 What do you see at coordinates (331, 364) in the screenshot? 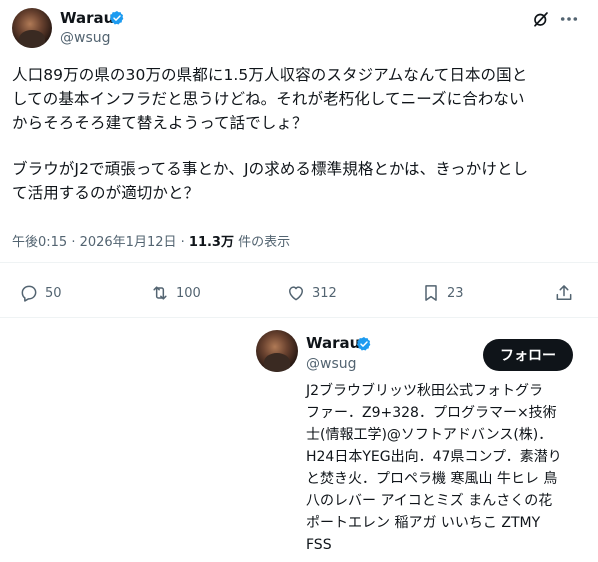
I see `hover-card-handle: @wsug` at bounding box center [331, 364].